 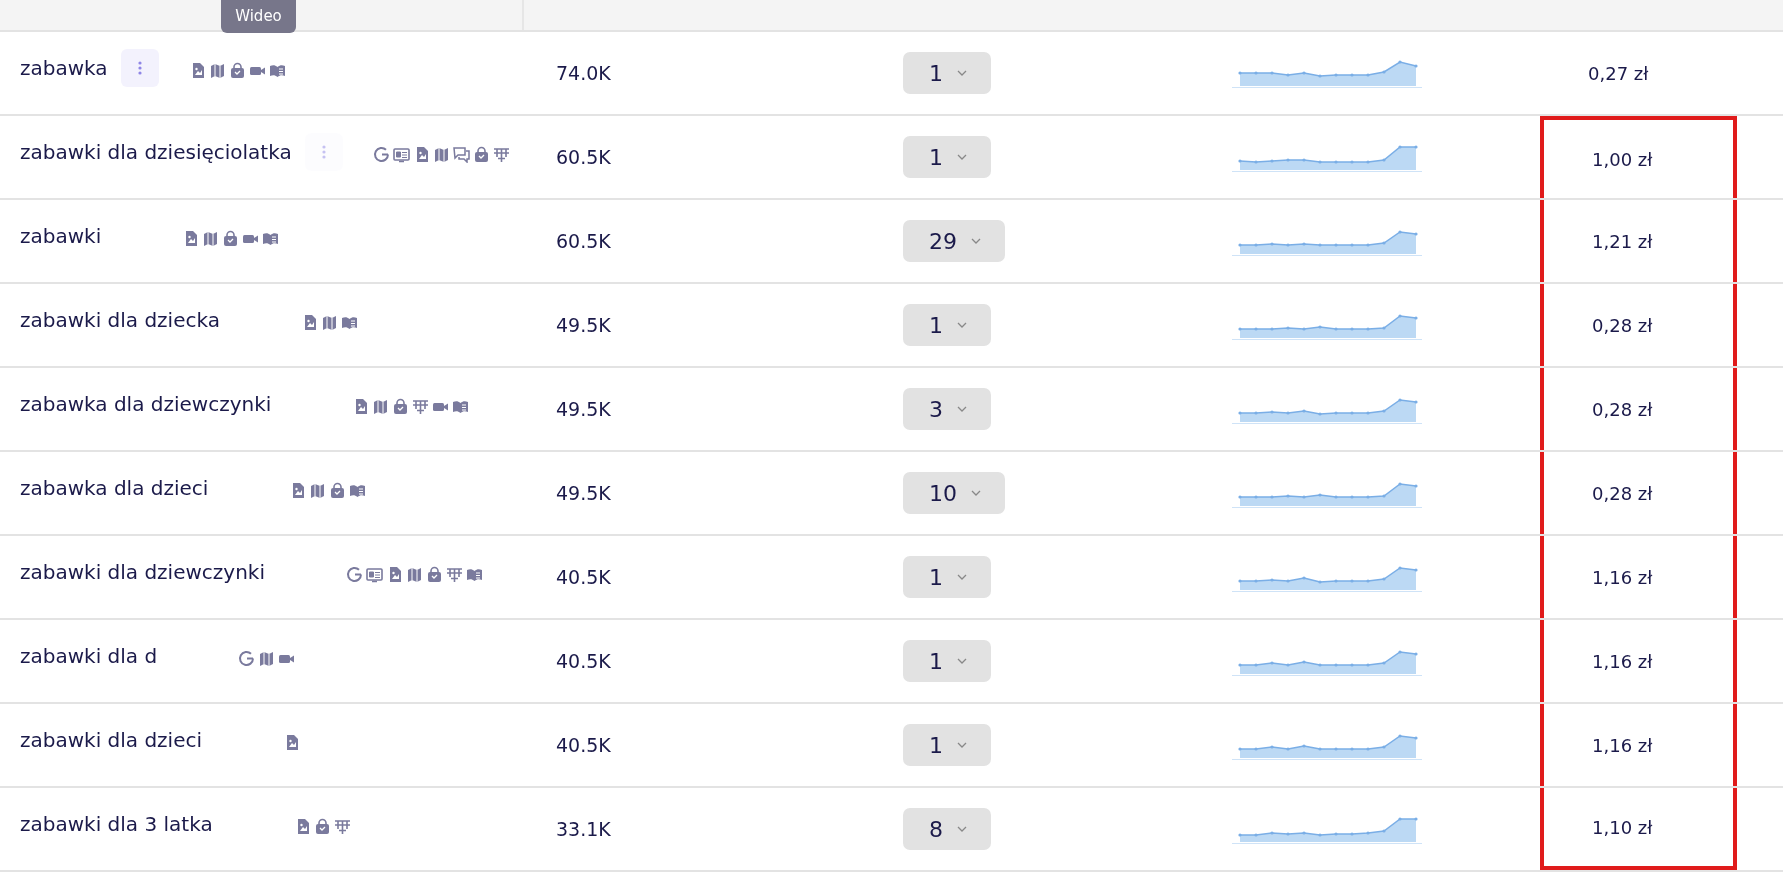 I want to click on cost-per-click: 0,27 zł, so click(x=1618, y=73).